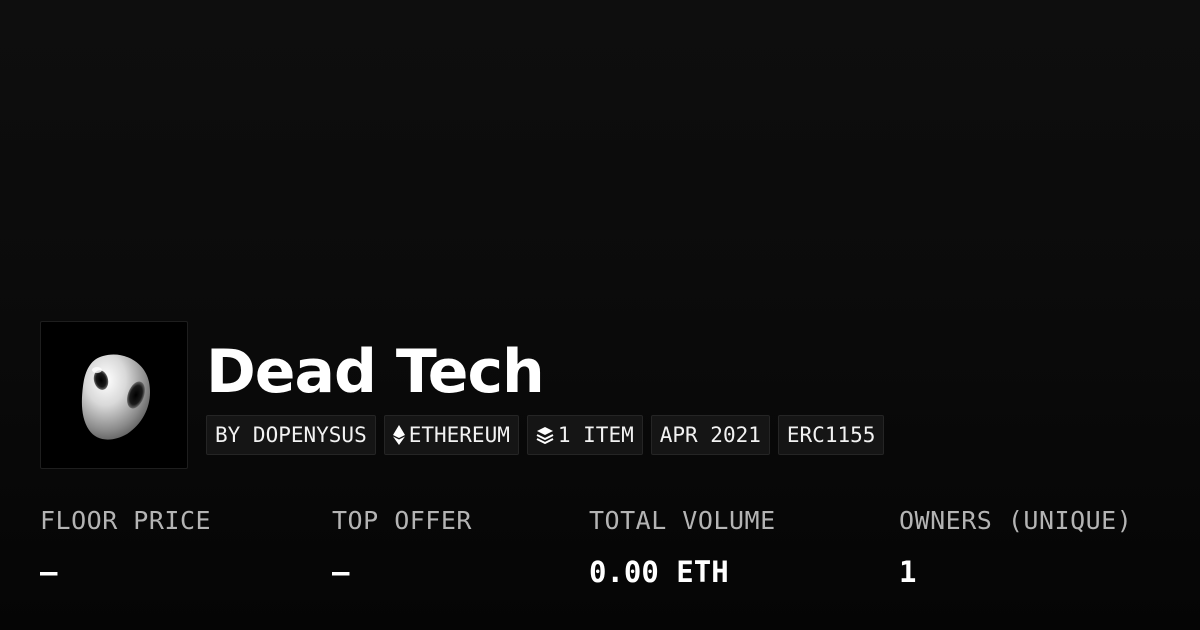 This screenshot has height=630, width=1200. I want to click on stack-layers-icon, so click(545, 435).